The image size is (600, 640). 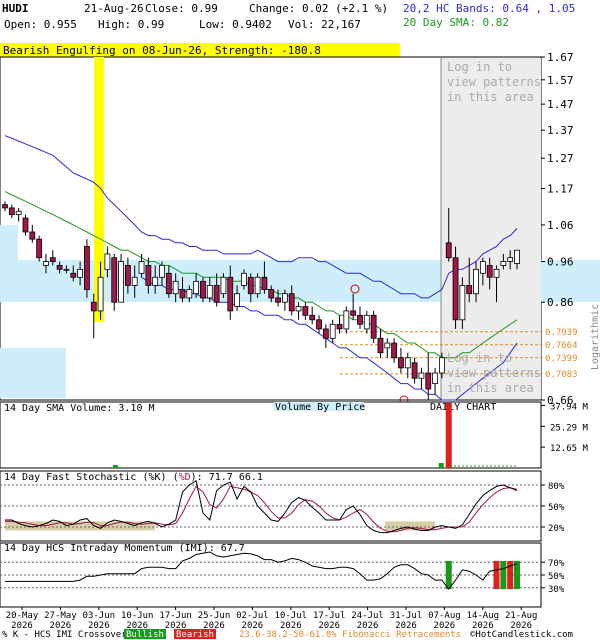 What do you see at coordinates (494, 373) in the screenshot?
I see `login-prompt-lower: view patterns` at bounding box center [494, 373].